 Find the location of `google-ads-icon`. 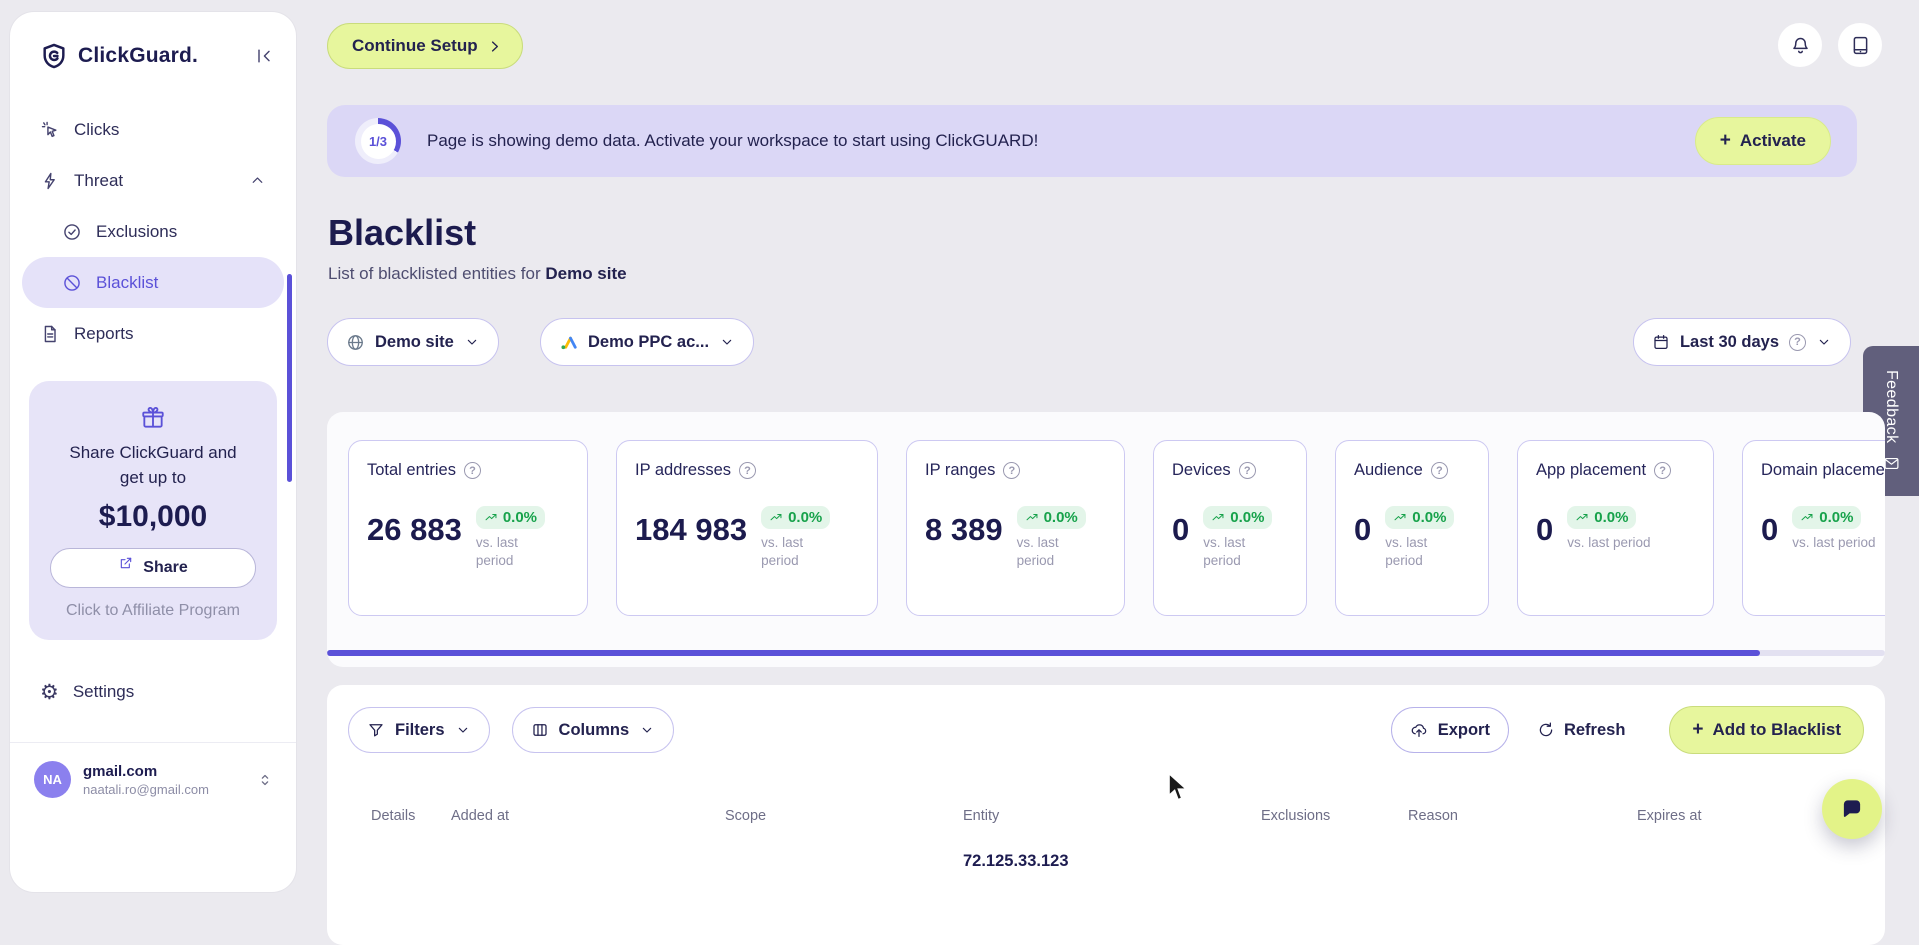

google-ads-icon is located at coordinates (568, 342).